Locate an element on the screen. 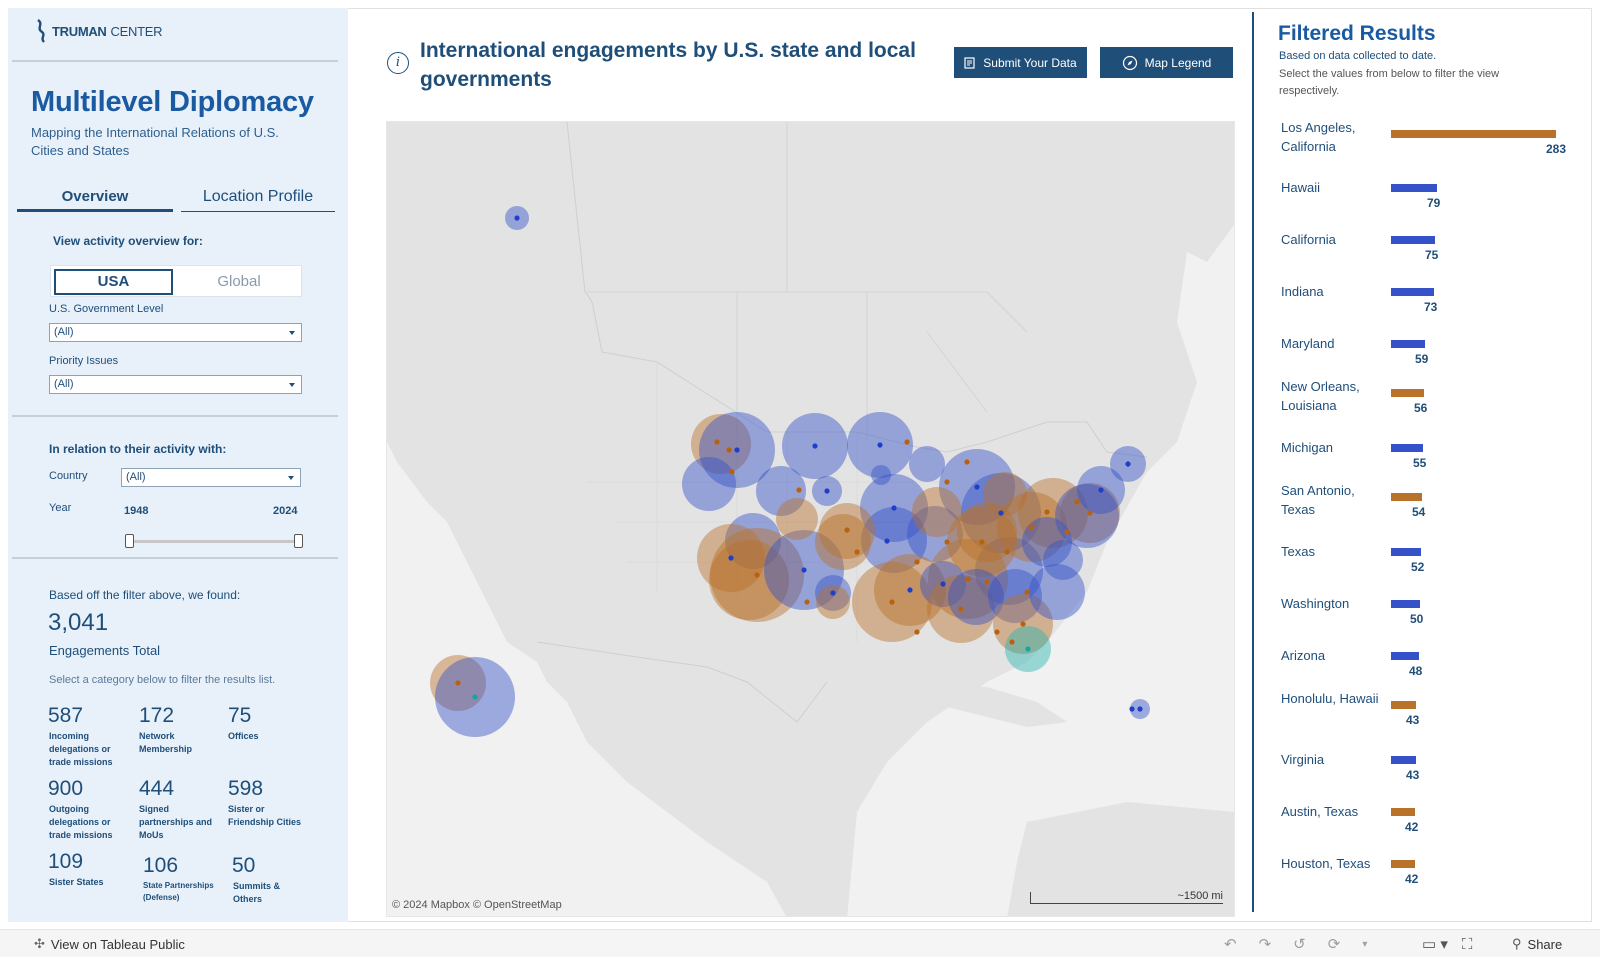 The width and height of the screenshot is (1600, 957). redo-icon: ↷ is located at coordinates (1265, 944).